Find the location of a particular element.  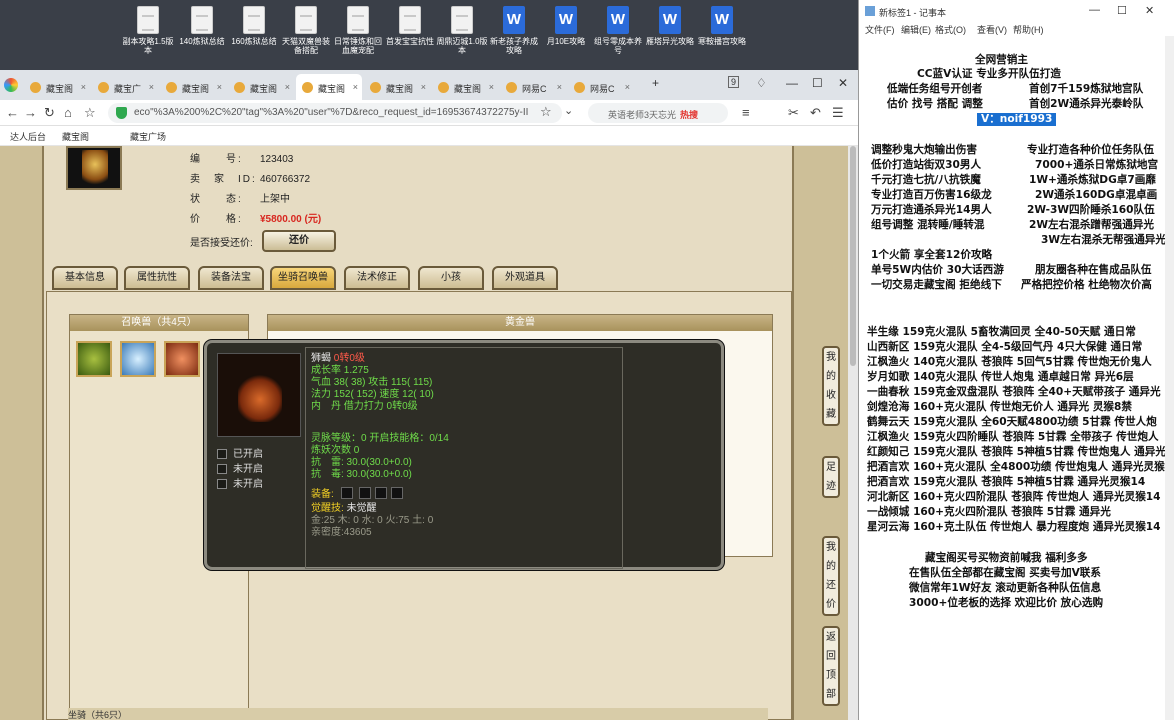

home-icon: ⌂ is located at coordinates (68, 112).